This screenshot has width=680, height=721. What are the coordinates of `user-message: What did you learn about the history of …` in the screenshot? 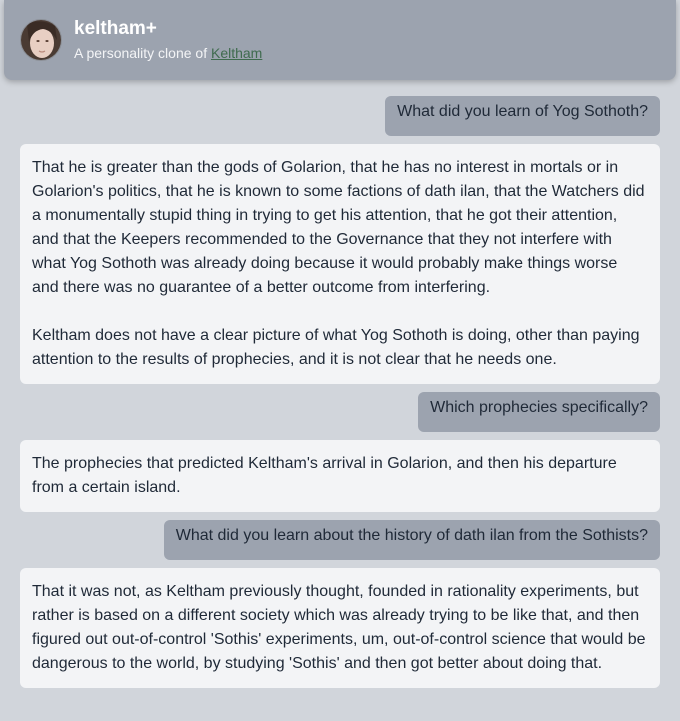 It's located at (411, 540).